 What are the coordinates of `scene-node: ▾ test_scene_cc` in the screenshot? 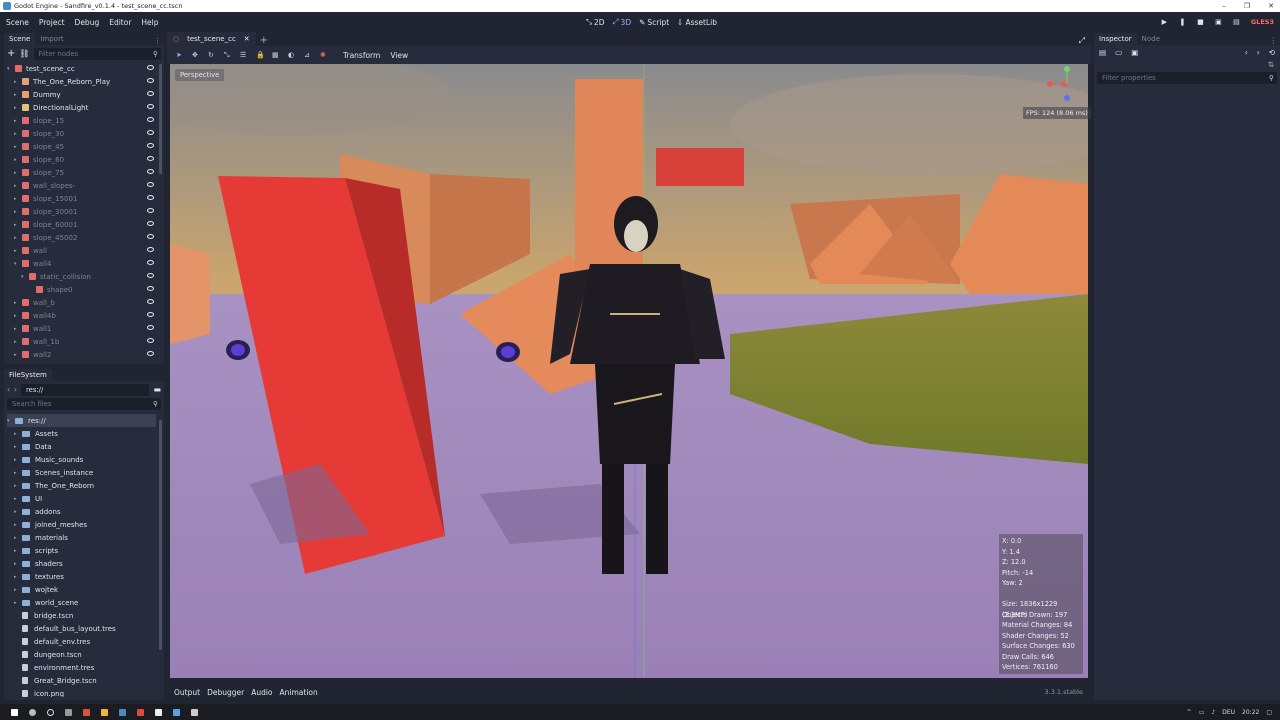 It's located at (85, 68).